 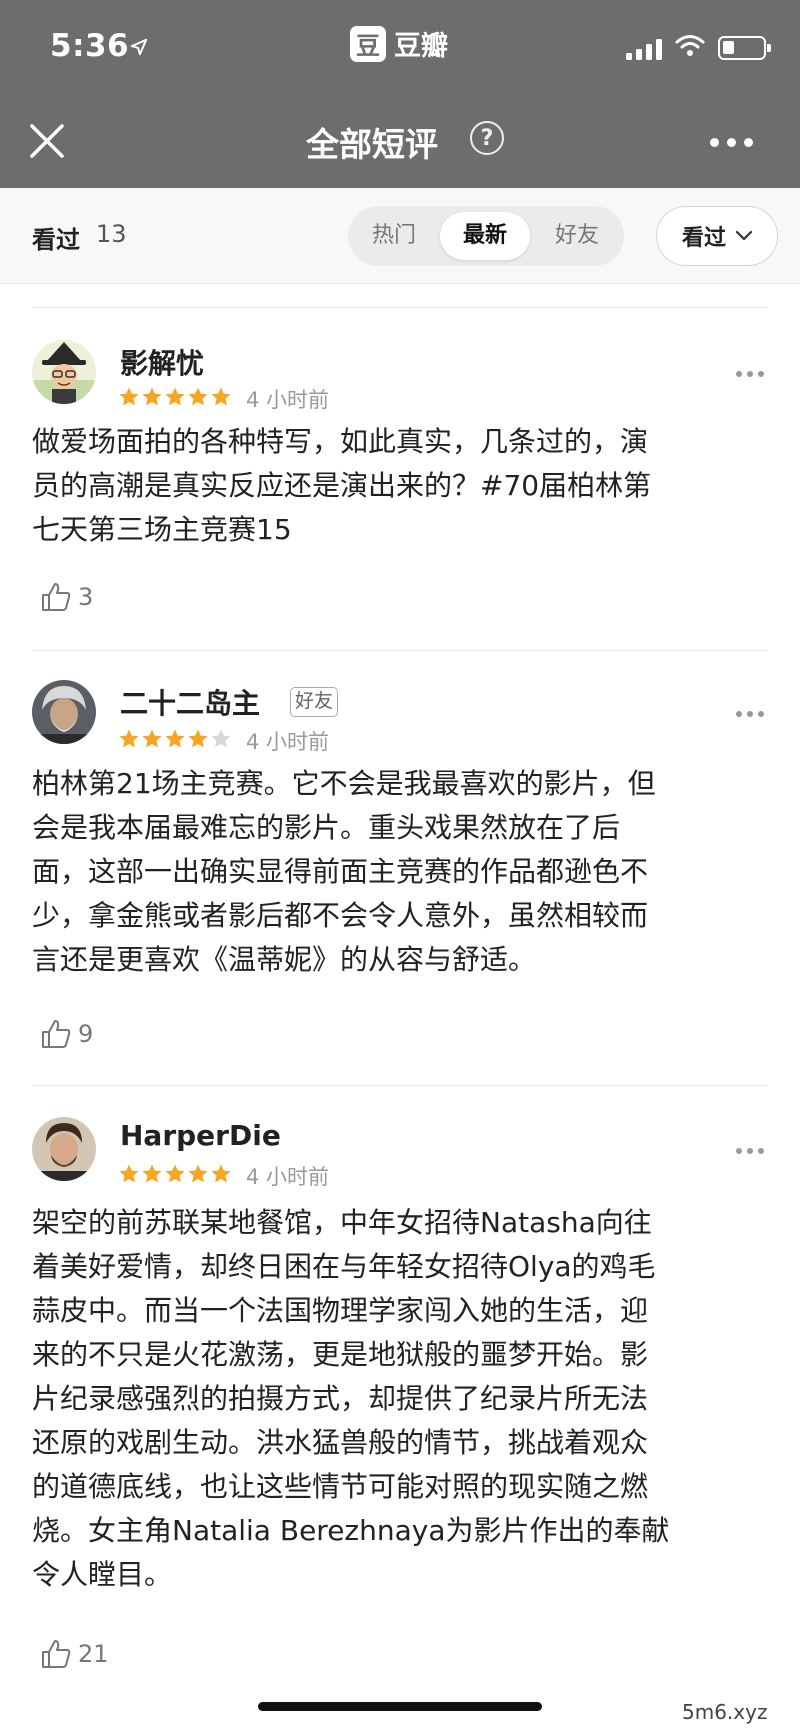 I want to click on top-bar: 5:36 豆 豆瓣 全部短评 ?, so click(x=400, y=94).